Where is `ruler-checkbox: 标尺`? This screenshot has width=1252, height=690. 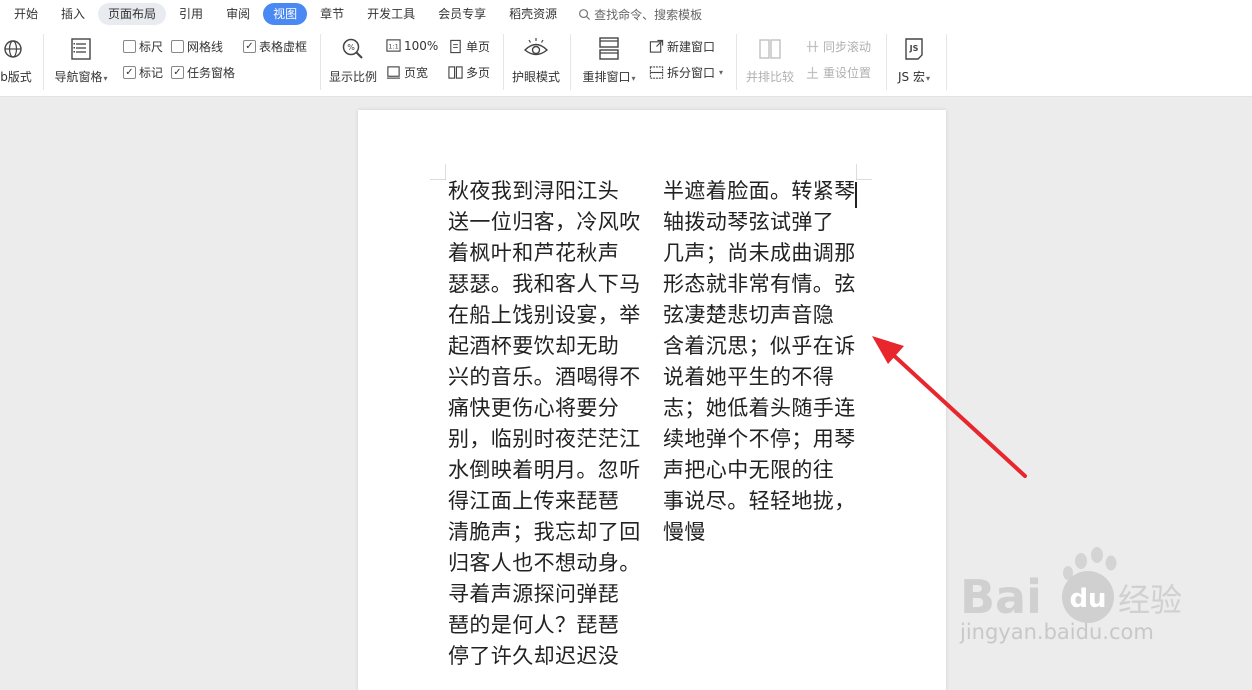 ruler-checkbox: 标尺 is located at coordinates (143, 46).